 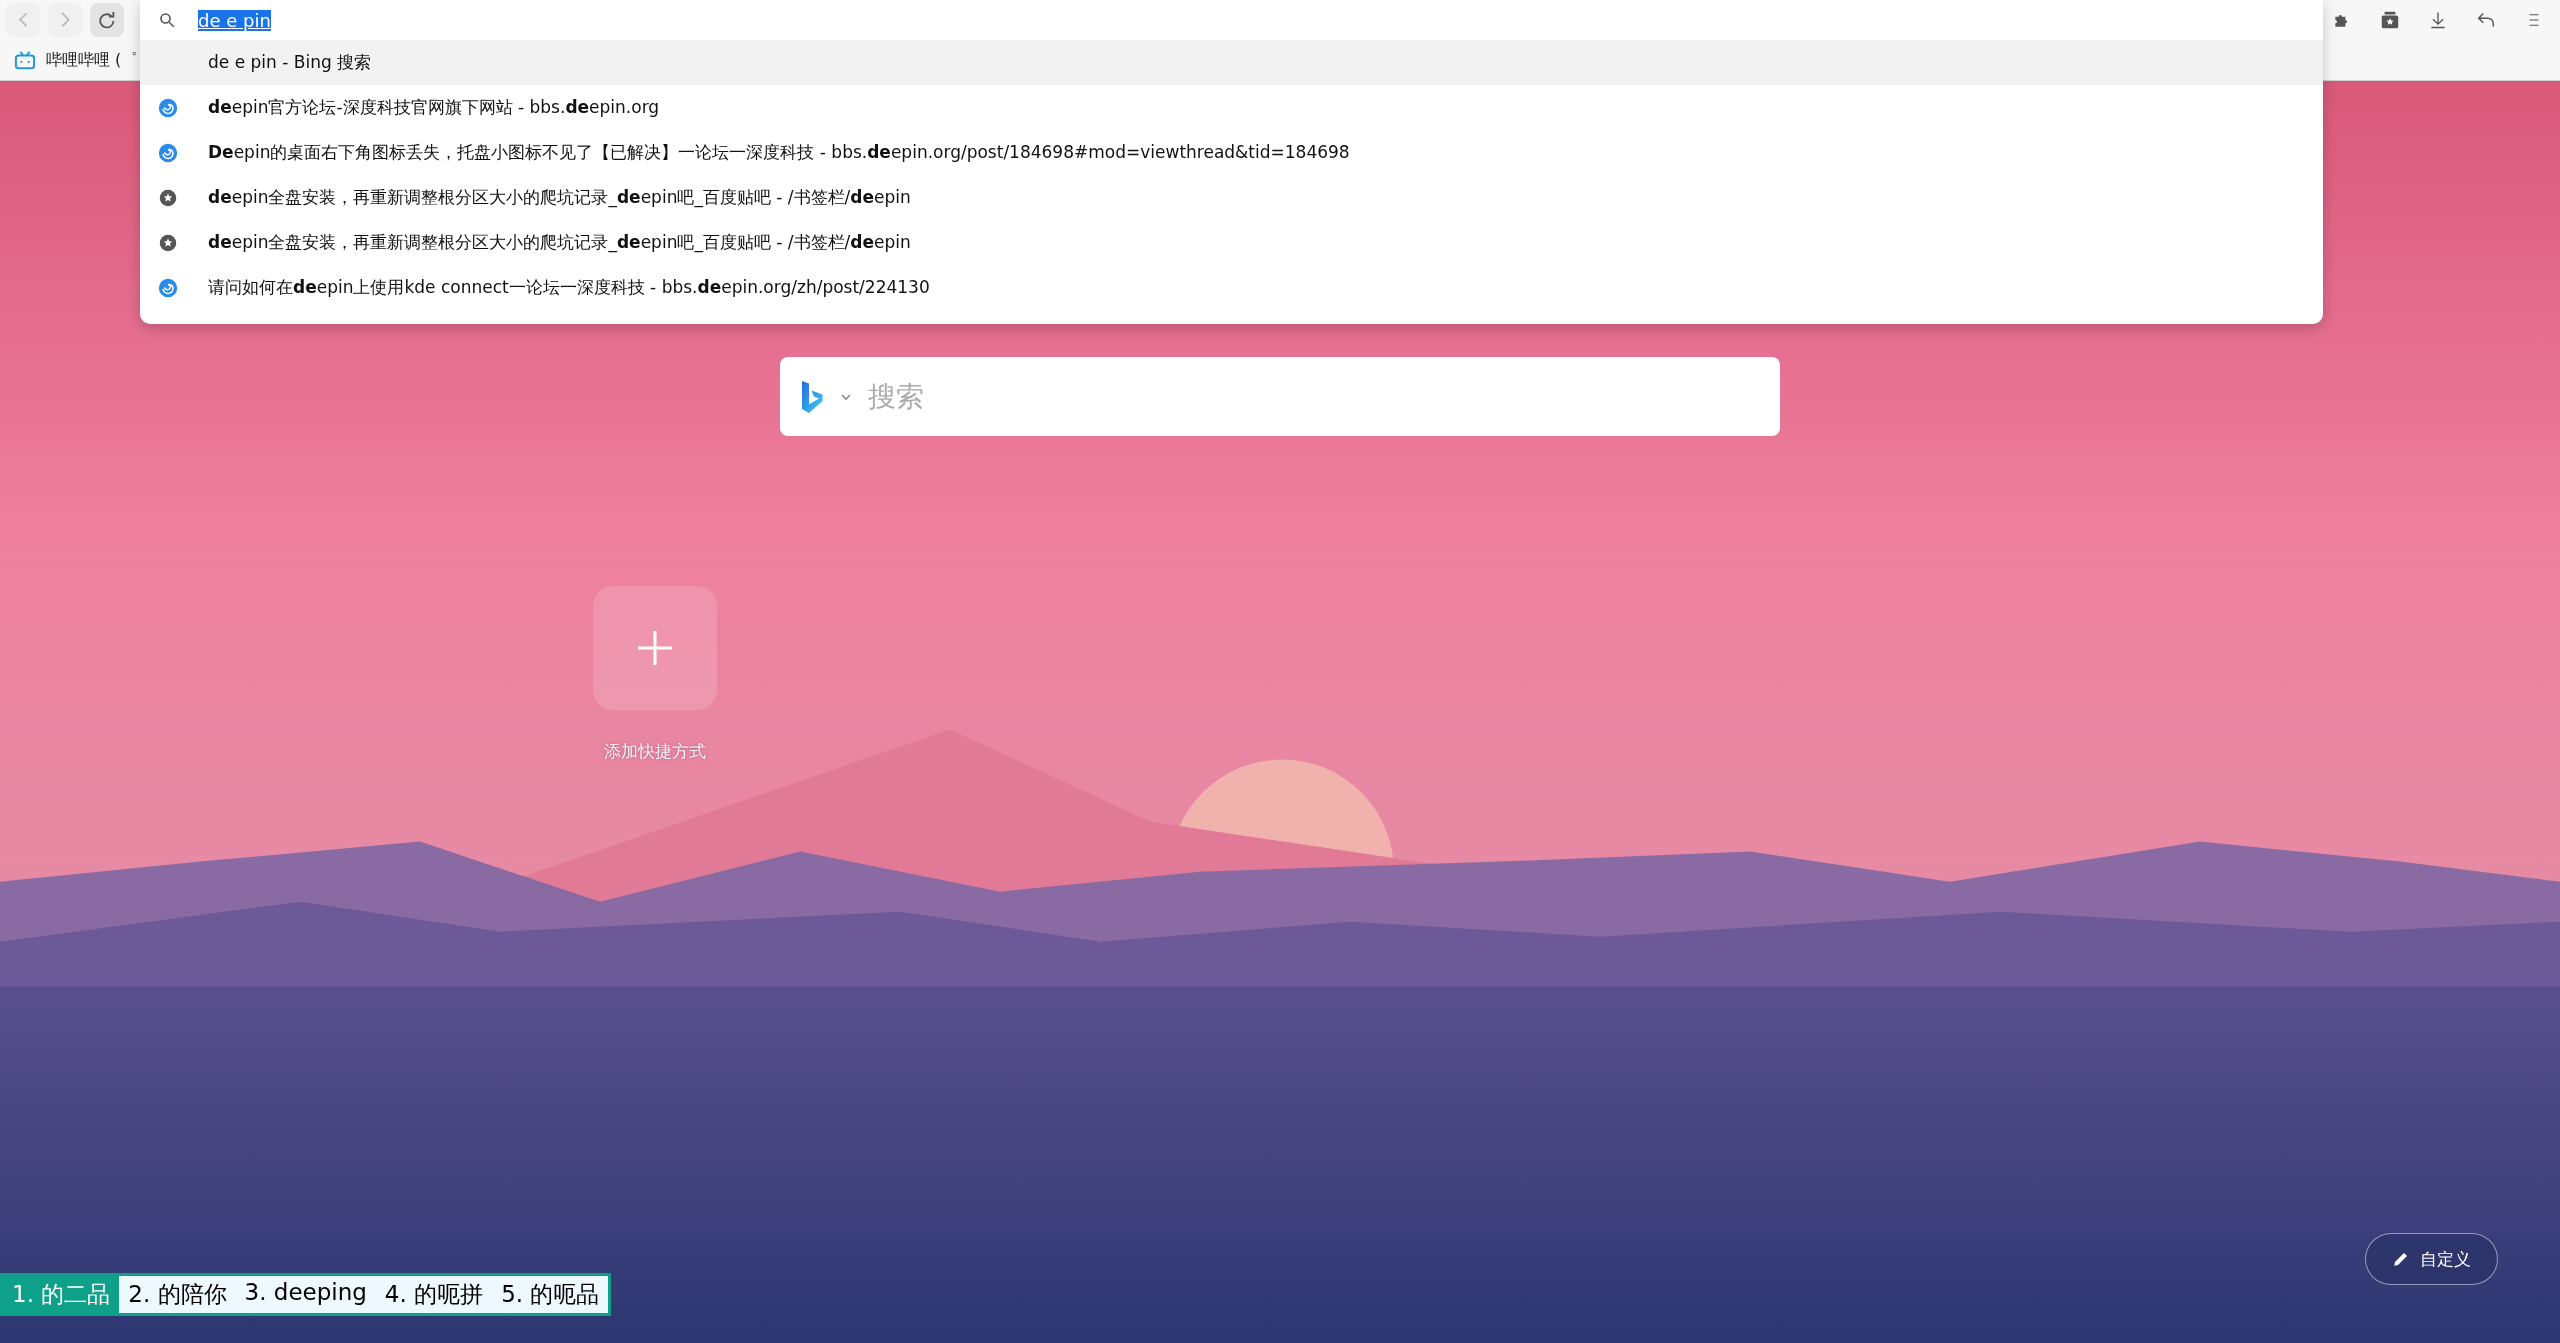 I want to click on pencil-icon, so click(x=2401, y=1259).